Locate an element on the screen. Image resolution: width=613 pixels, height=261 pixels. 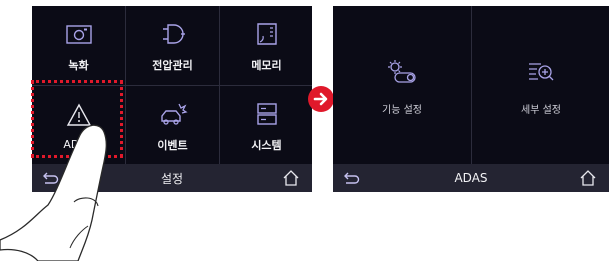
menu-item-system: 시스템 is located at coordinates (266, 125).